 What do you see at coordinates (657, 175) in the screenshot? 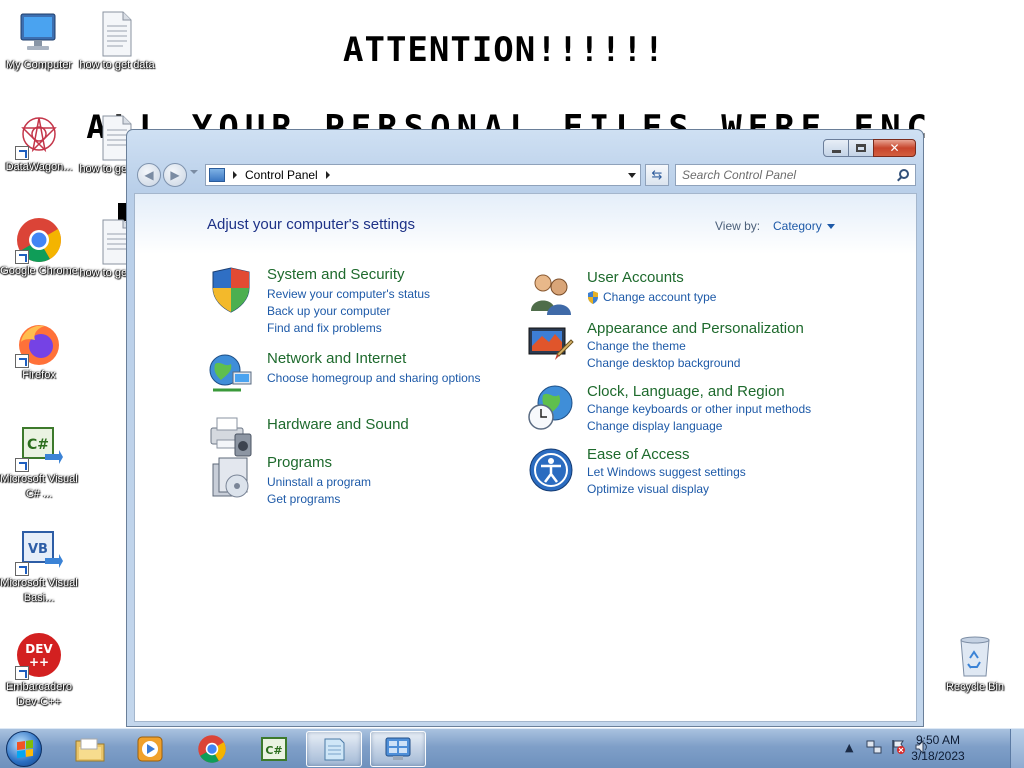
I see `refresh-button: ⇆` at bounding box center [657, 175].